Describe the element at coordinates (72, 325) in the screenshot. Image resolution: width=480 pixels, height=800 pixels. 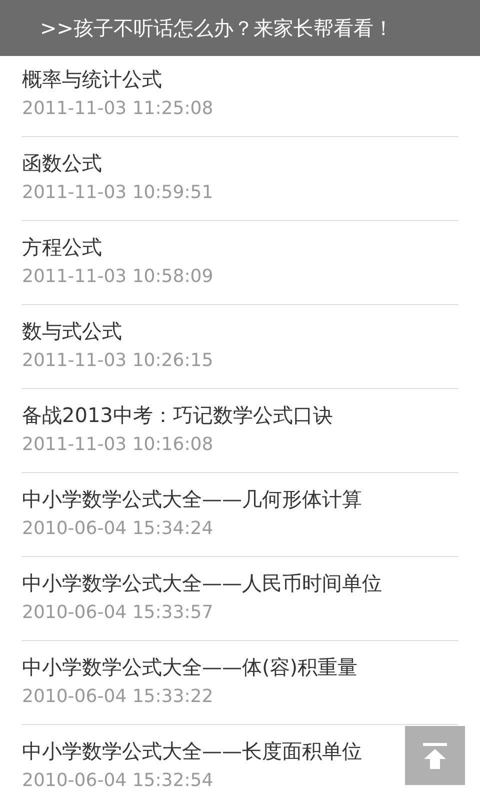
I see `article-title: 数与式公式` at that location.